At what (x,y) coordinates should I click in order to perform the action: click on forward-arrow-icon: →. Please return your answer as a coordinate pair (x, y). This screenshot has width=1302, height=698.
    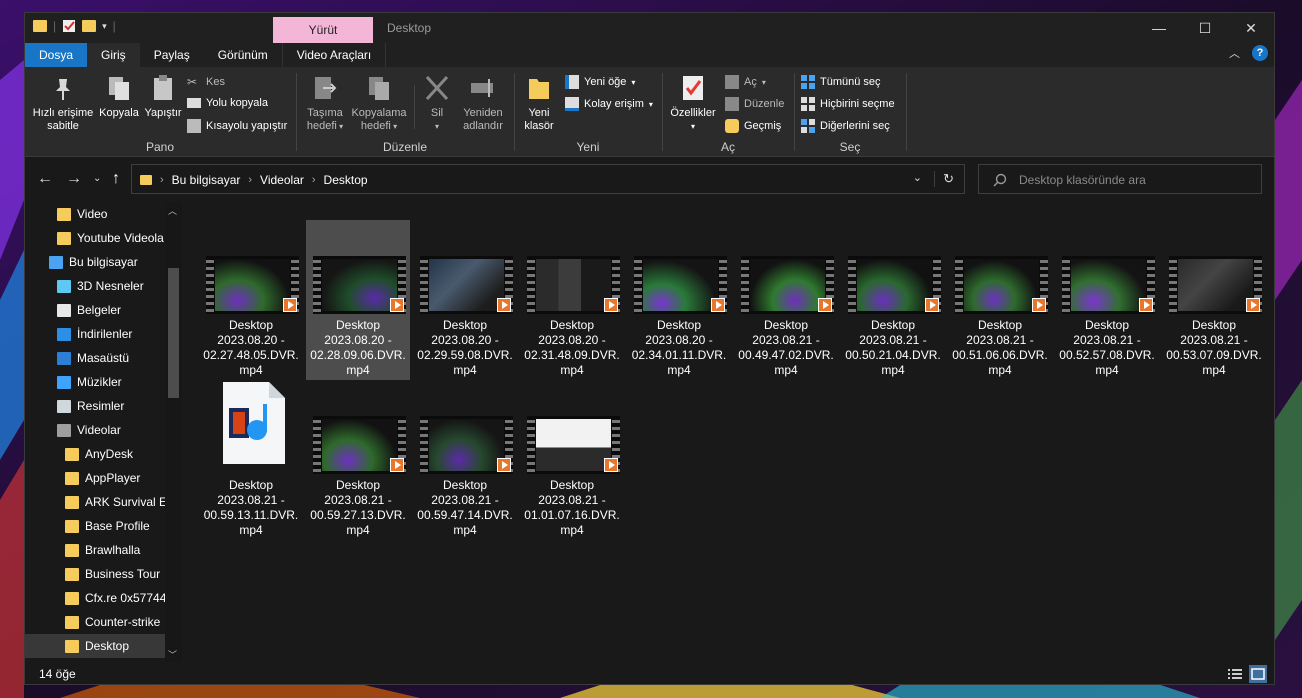
    Looking at the image, I should click on (74, 179).